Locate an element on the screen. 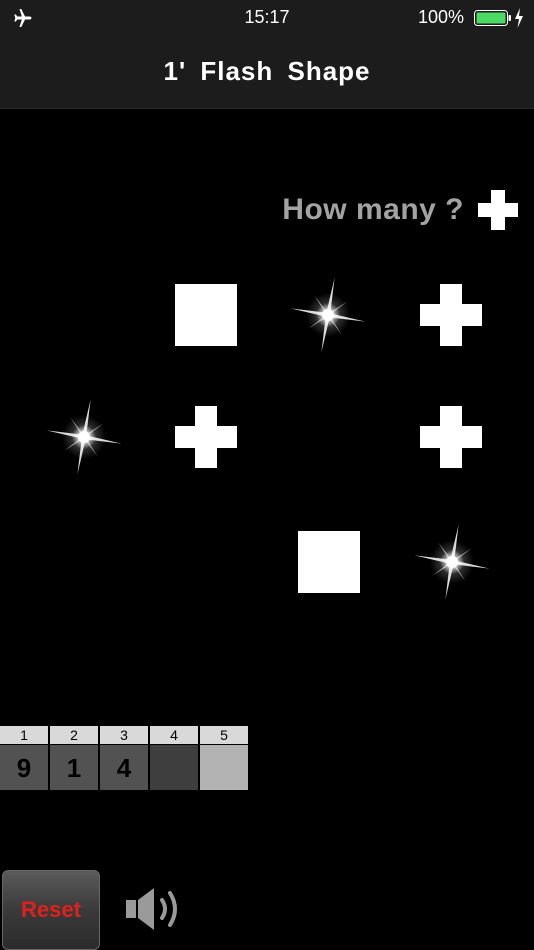  reset-button: Reset is located at coordinates (51, 910).